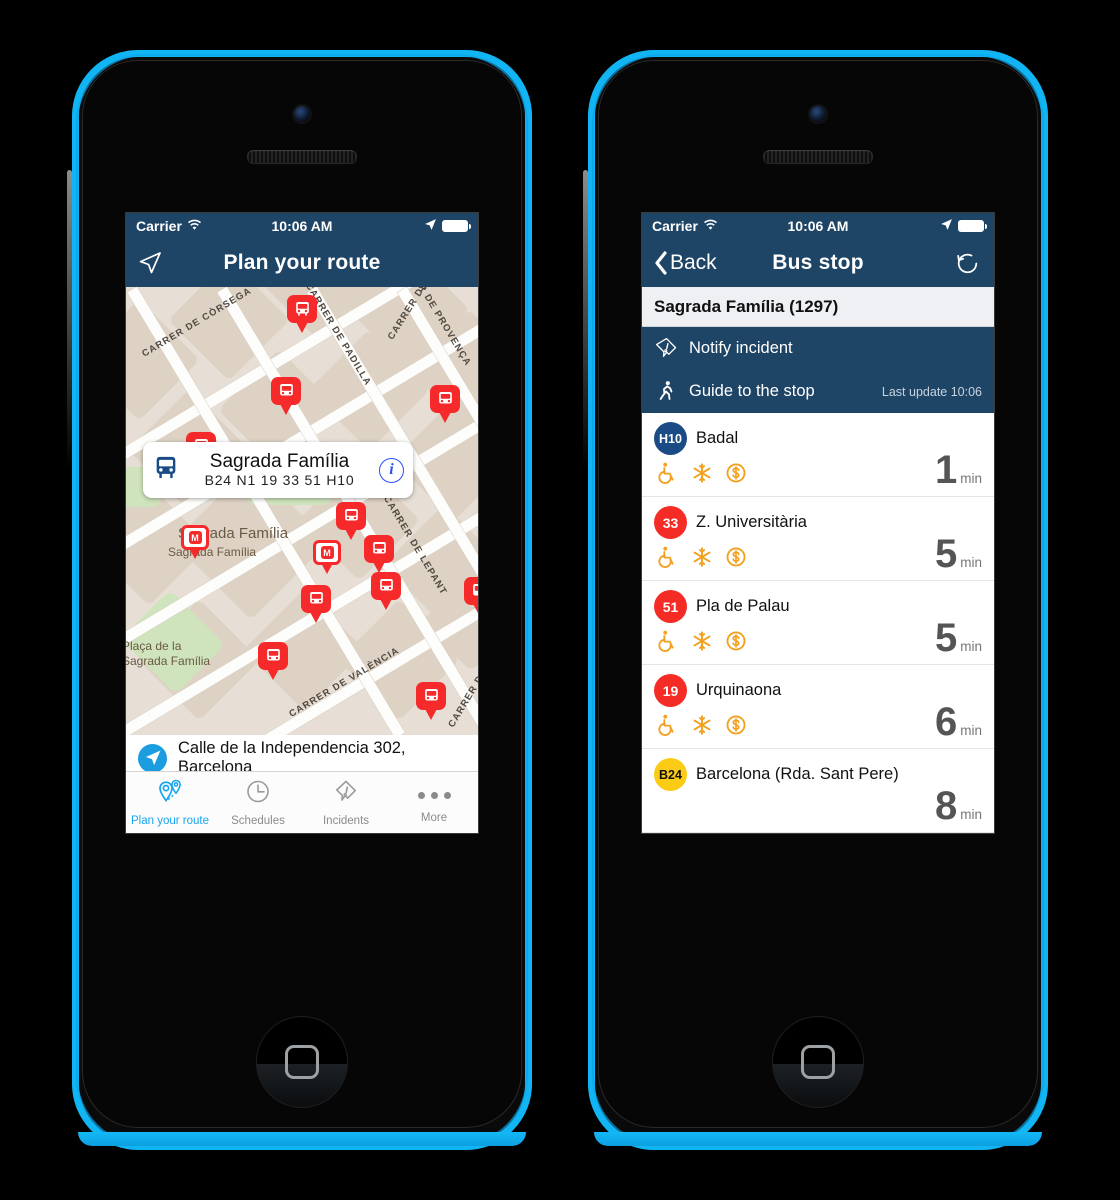  Describe the element at coordinates (670, 690) in the screenshot. I see `line-badge: 19` at that location.